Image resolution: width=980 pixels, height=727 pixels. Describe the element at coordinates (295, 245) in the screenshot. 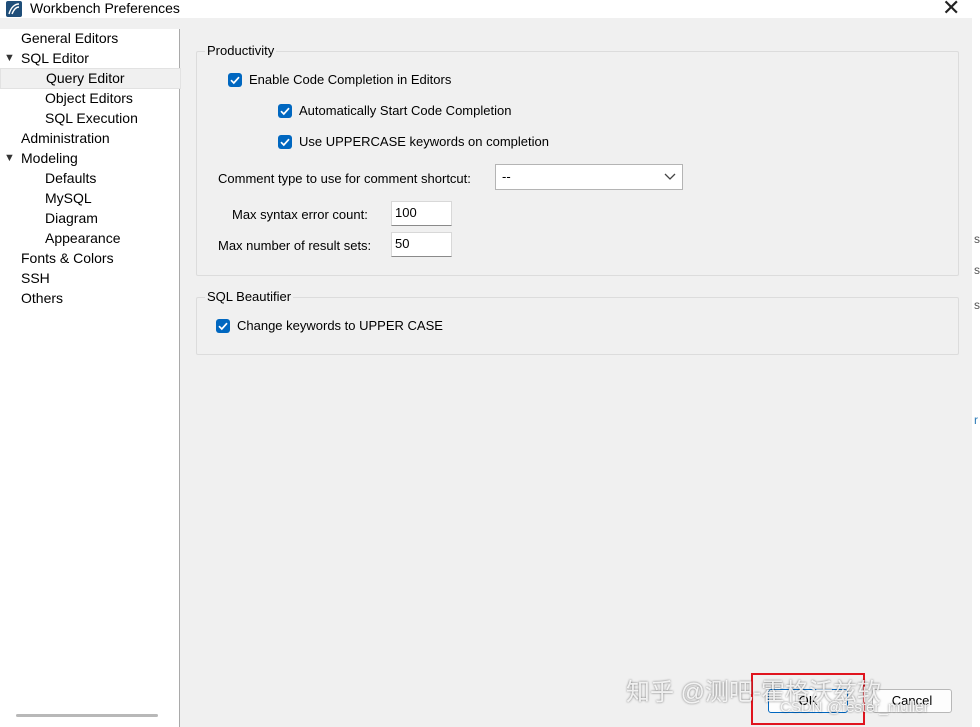

I see `max-result-sets-label: Max number of result sets:` at that location.